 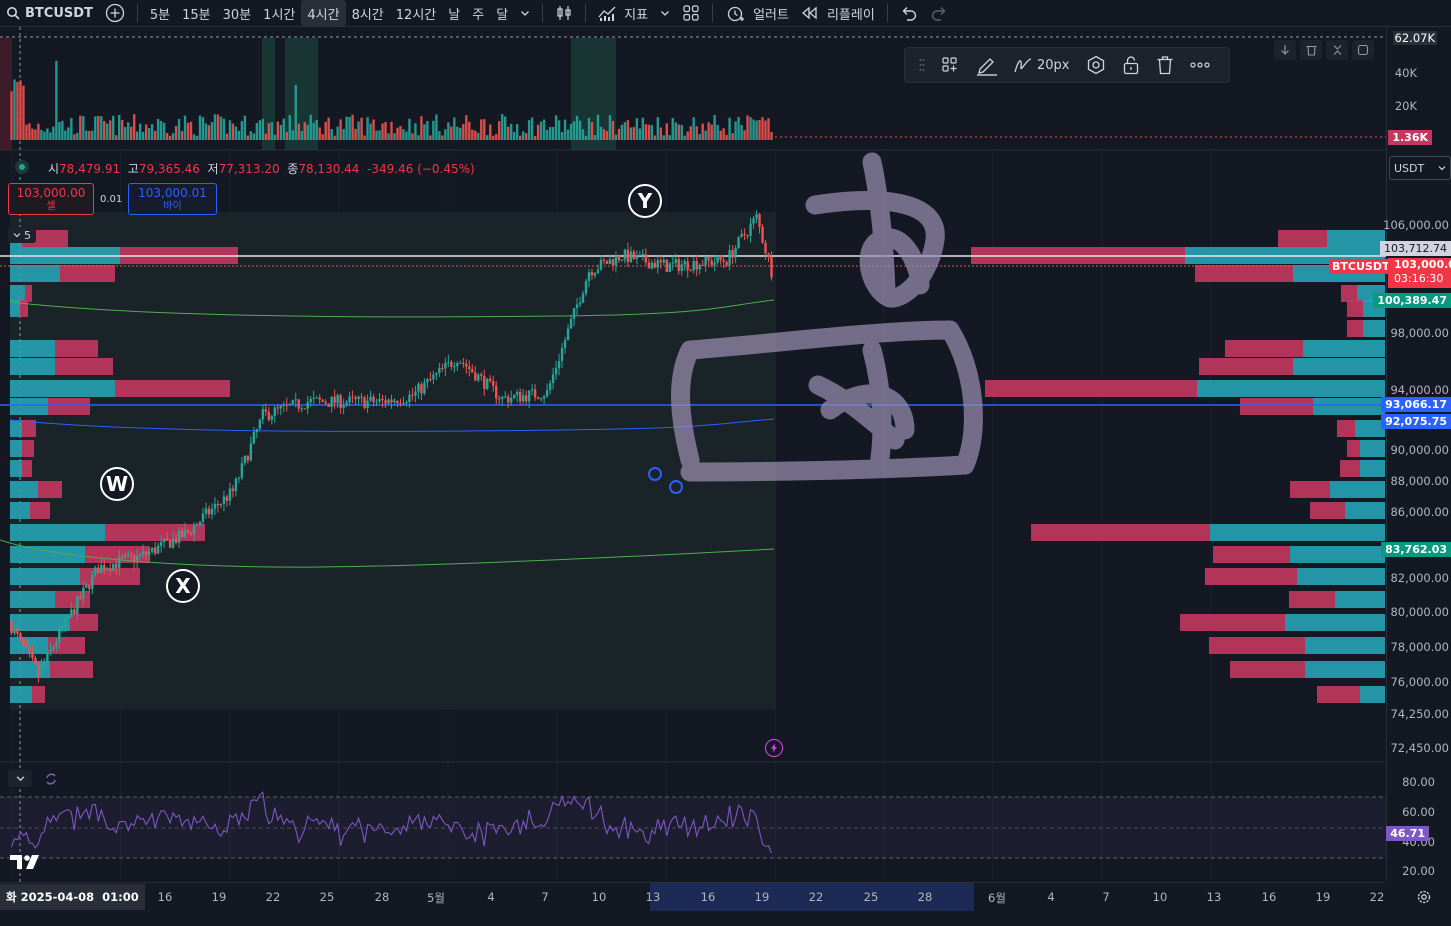 What do you see at coordinates (1324, 50) in the screenshot?
I see `pane-controls` at bounding box center [1324, 50].